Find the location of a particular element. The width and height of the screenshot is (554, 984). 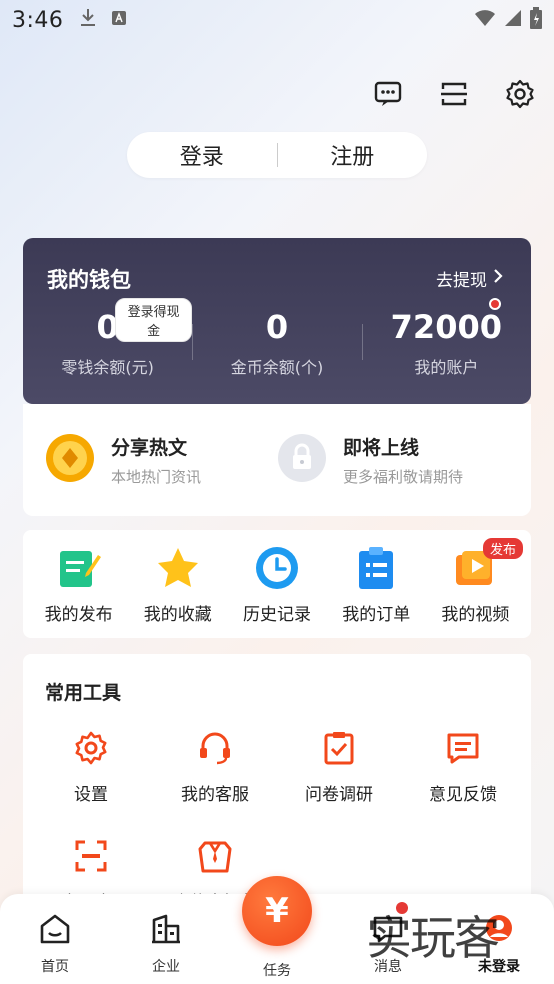

shortcut-videos: 发布 我的视频 is located at coordinates (475, 588).